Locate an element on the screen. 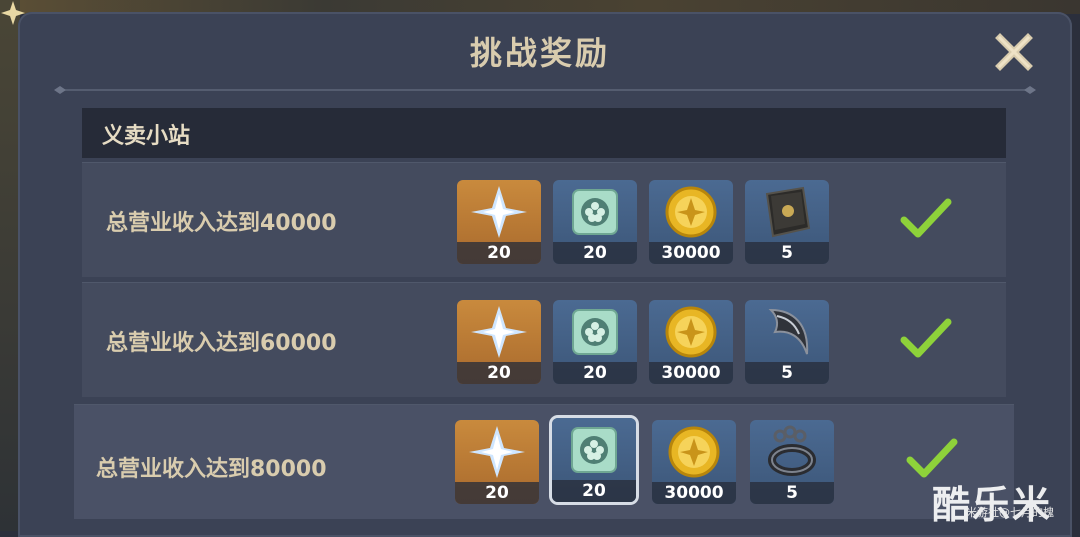 This screenshot has height=537, width=1080. row-label: 总营业收入达到80000 is located at coordinates (211, 469).